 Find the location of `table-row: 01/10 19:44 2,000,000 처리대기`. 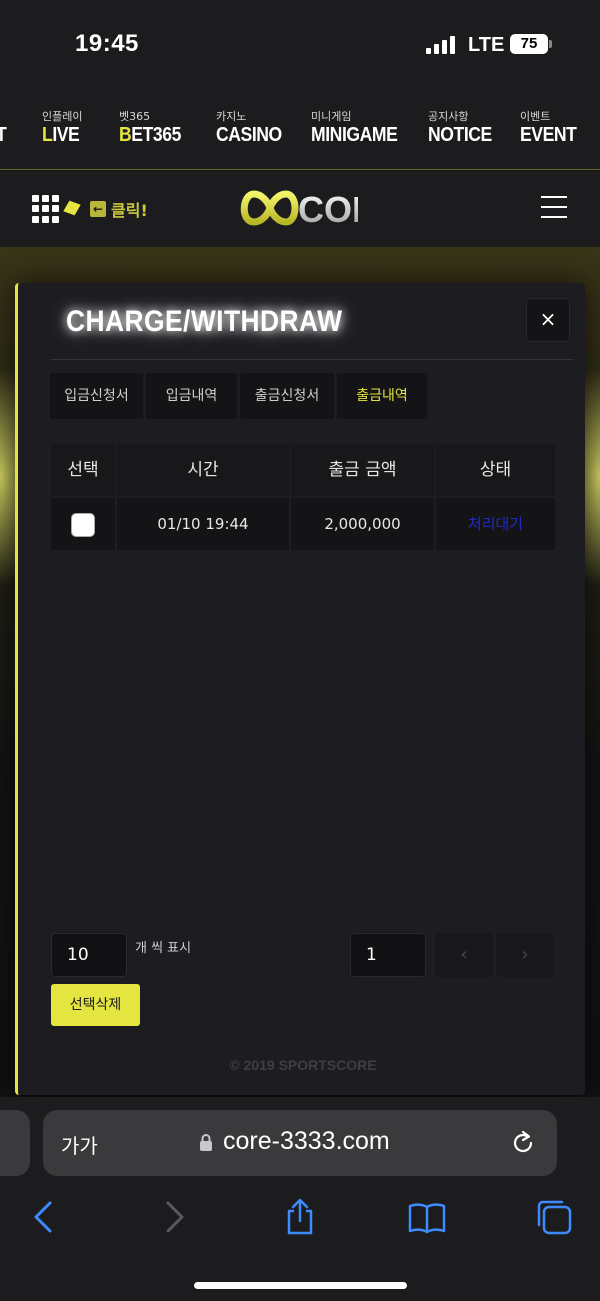

table-row: 01/10 19:44 2,000,000 처리대기 is located at coordinates (303, 524).